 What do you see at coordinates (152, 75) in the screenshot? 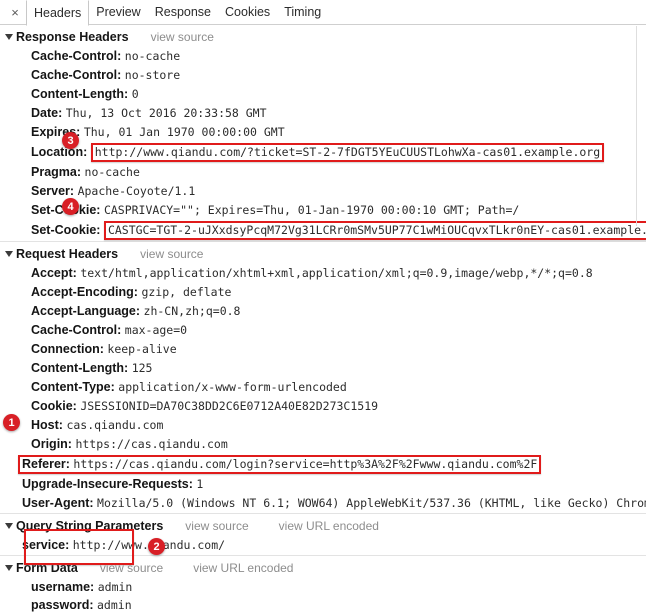
I see `header-value: no-store` at bounding box center [152, 75].